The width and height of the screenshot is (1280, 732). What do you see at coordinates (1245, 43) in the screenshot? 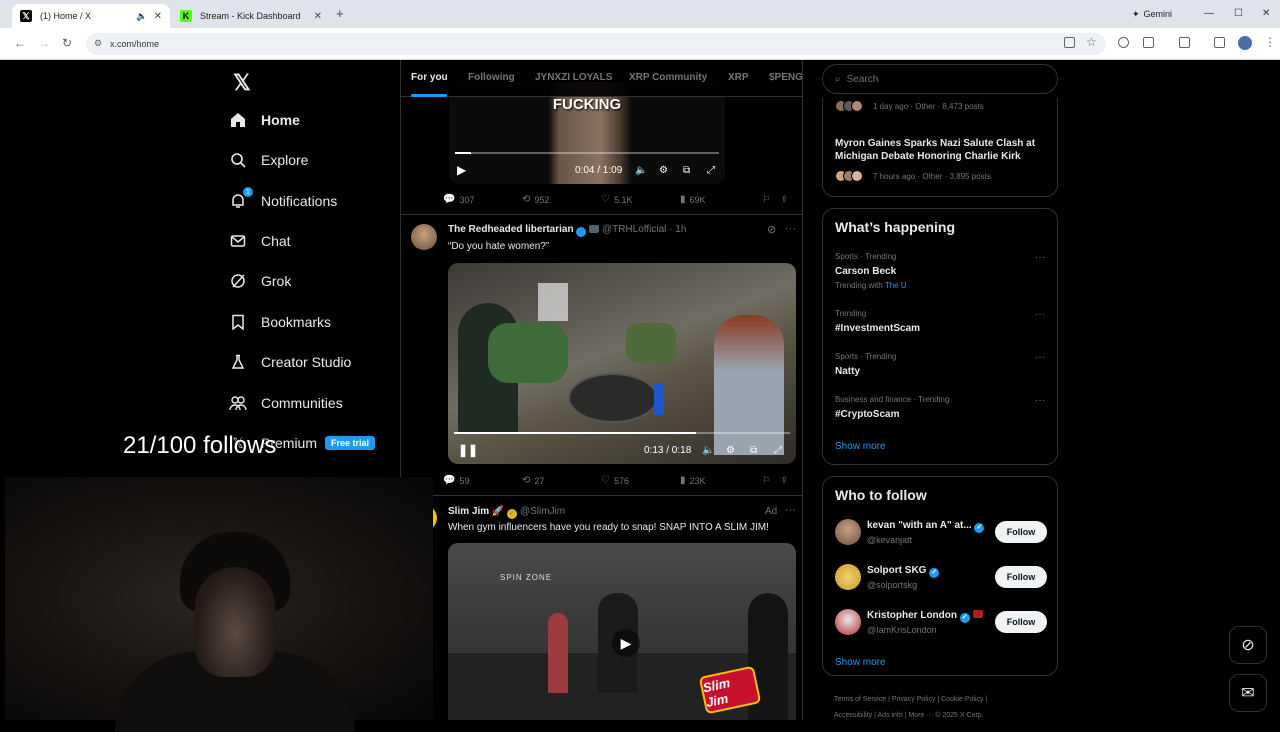
I see `profile-avatar` at bounding box center [1245, 43].